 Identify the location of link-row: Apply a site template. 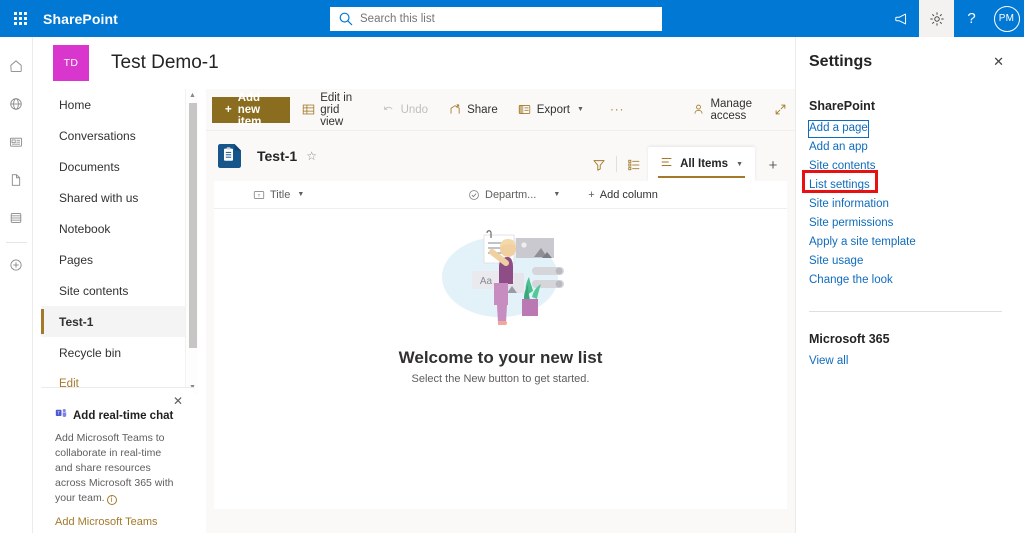
(907, 241).